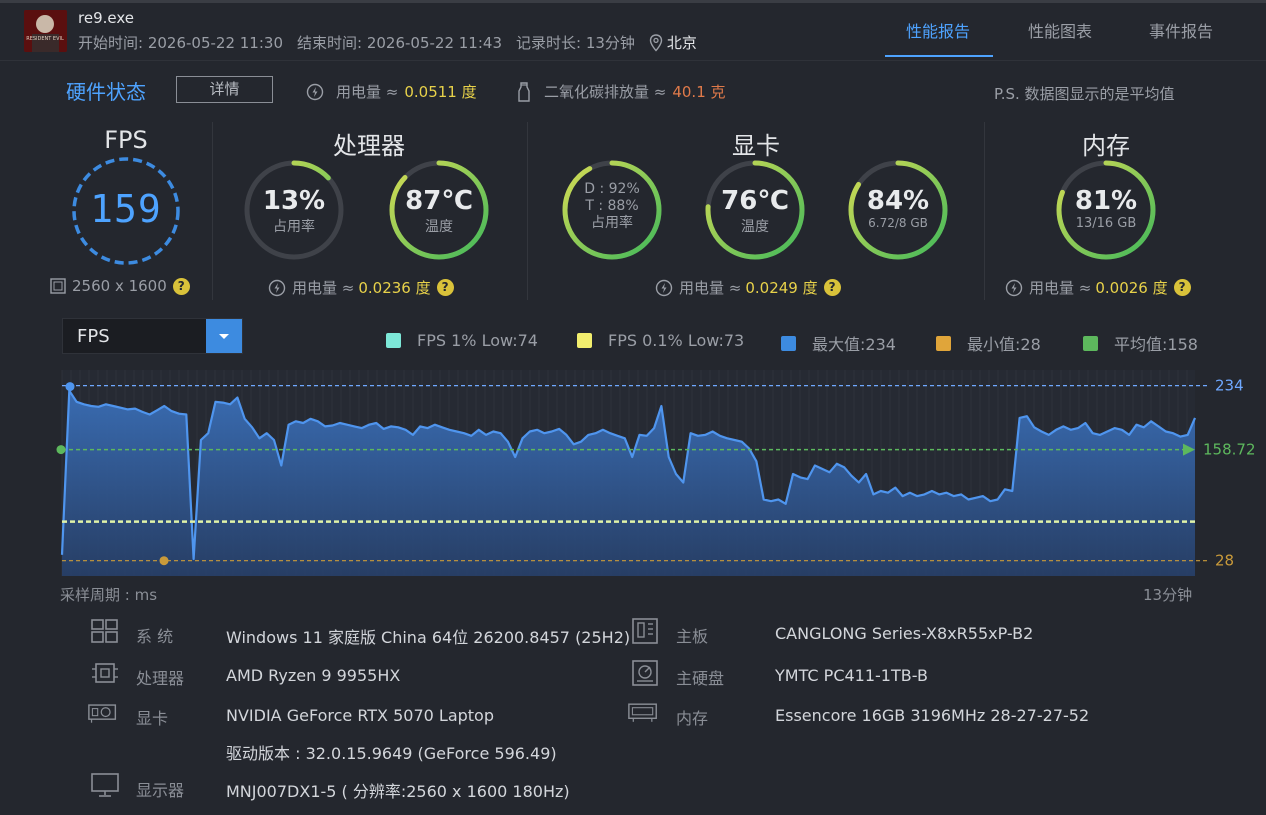 The width and height of the screenshot is (1266, 815). Describe the element at coordinates (1224, 561) in the screenshot. I see `min-label: 28` at that location.